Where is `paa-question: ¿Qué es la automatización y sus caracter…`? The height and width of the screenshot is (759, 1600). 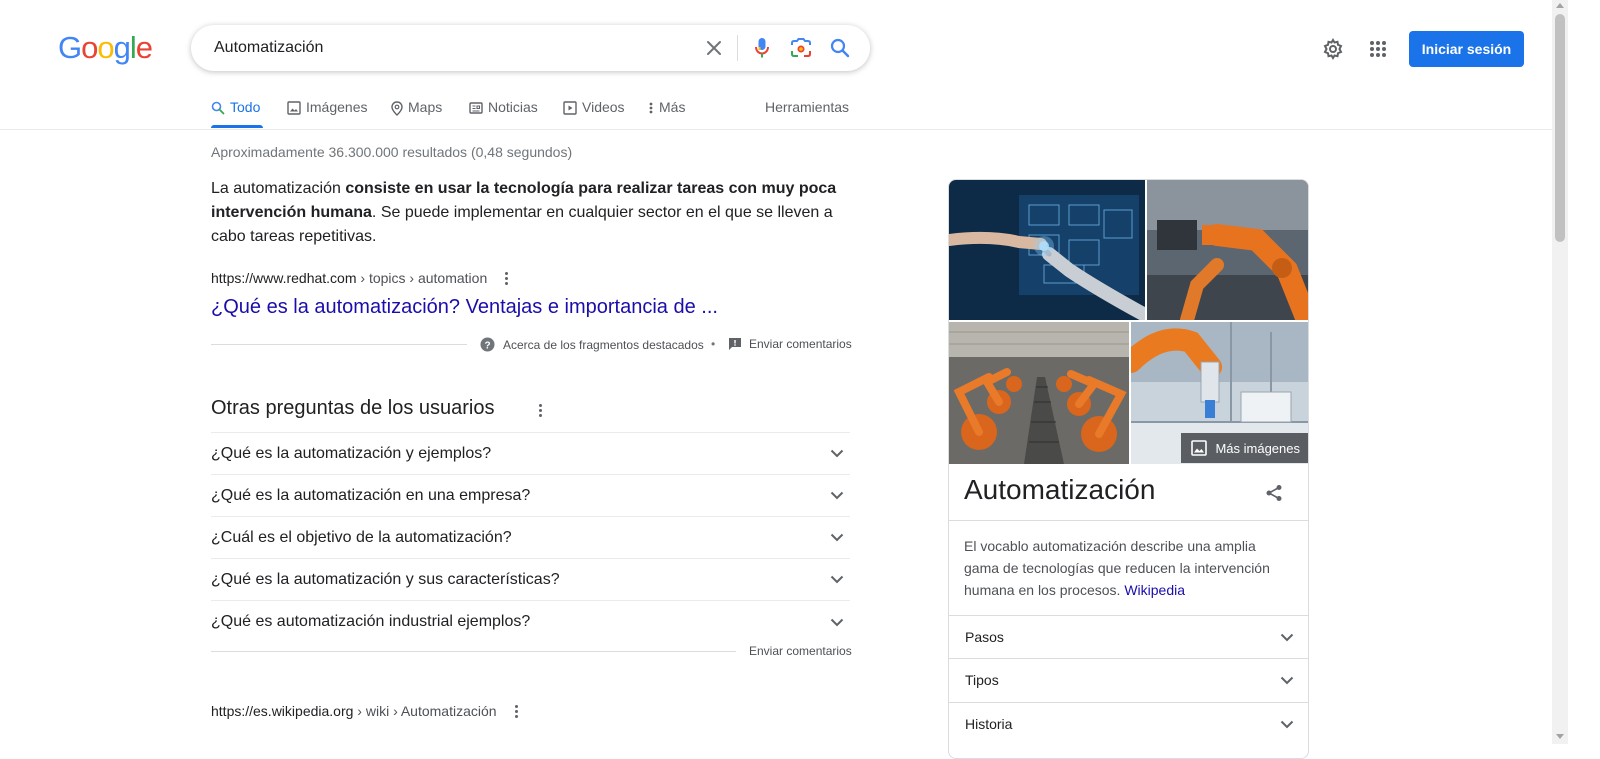 paa-question: ¿Qué es la automatización y sus caracter… is located at coordinates (530, 580).